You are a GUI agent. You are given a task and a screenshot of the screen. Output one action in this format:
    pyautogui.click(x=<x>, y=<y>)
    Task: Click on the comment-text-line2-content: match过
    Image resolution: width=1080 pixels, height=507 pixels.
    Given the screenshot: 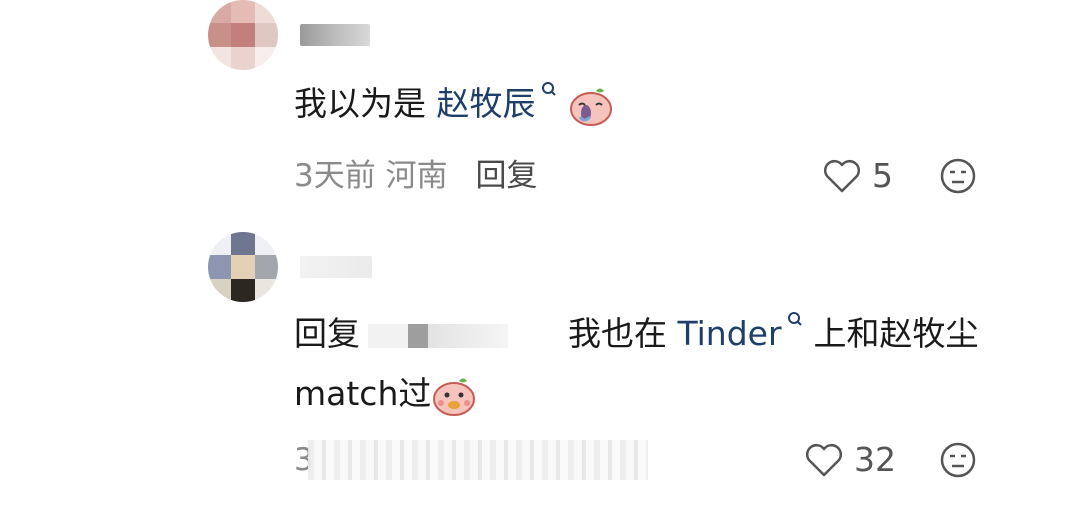 What is the action you would take?
    pyautogui.click(x=363, y=393)
    